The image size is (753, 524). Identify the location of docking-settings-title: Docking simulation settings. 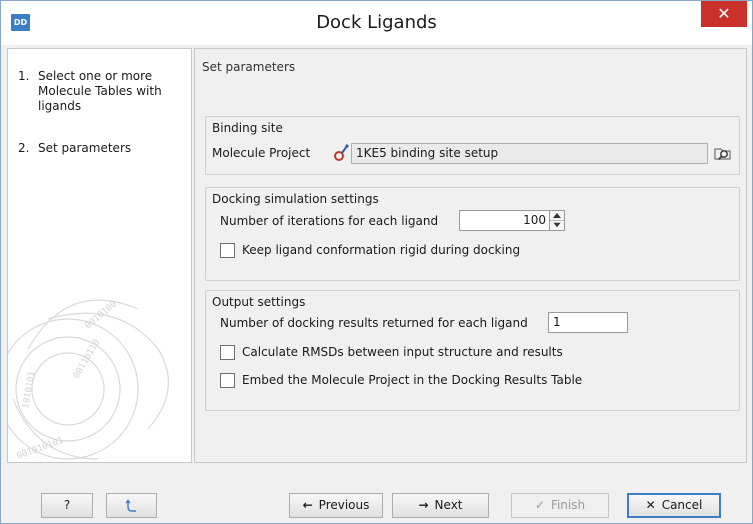
(295, 199).